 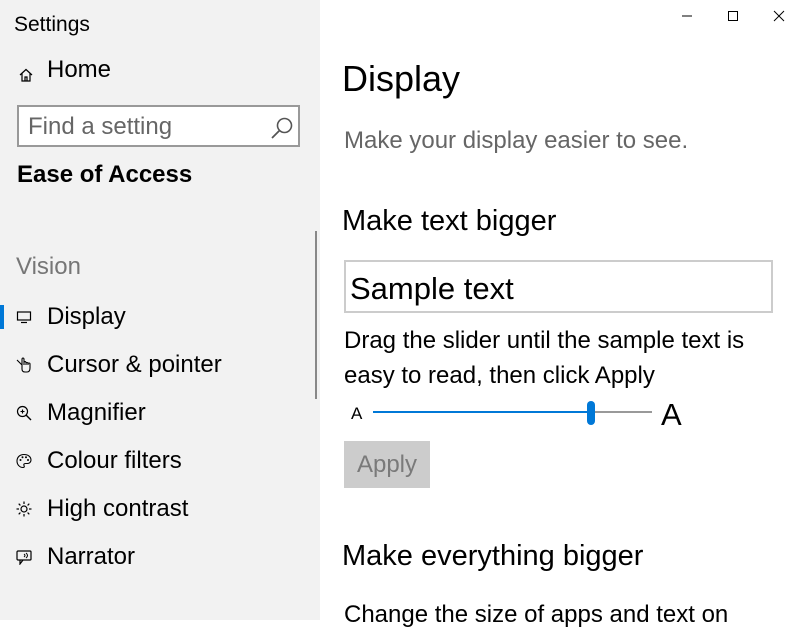 What do you see at coordinates (26, 75) in the screenshot?
I see `home-icon` at bounding box center [26, 75].